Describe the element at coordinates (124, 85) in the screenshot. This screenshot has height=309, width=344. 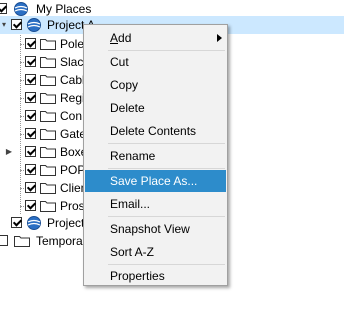
I see `menu-item-label: Copy` at that location.